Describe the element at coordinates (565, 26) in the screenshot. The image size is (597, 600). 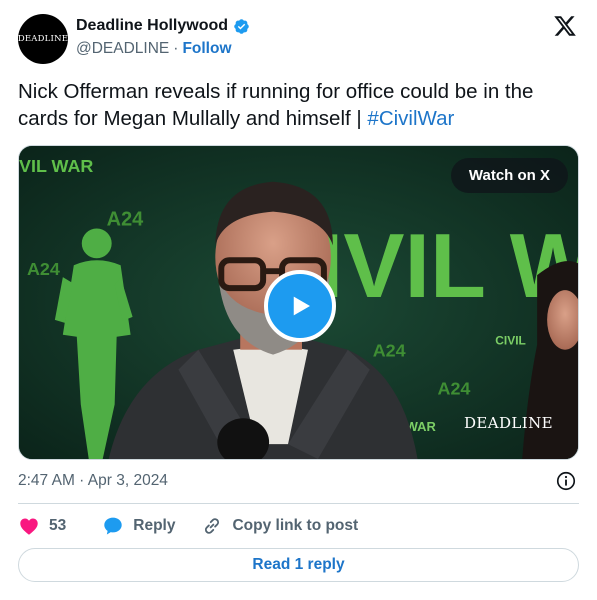
I see `x-logo-icon` at that location.